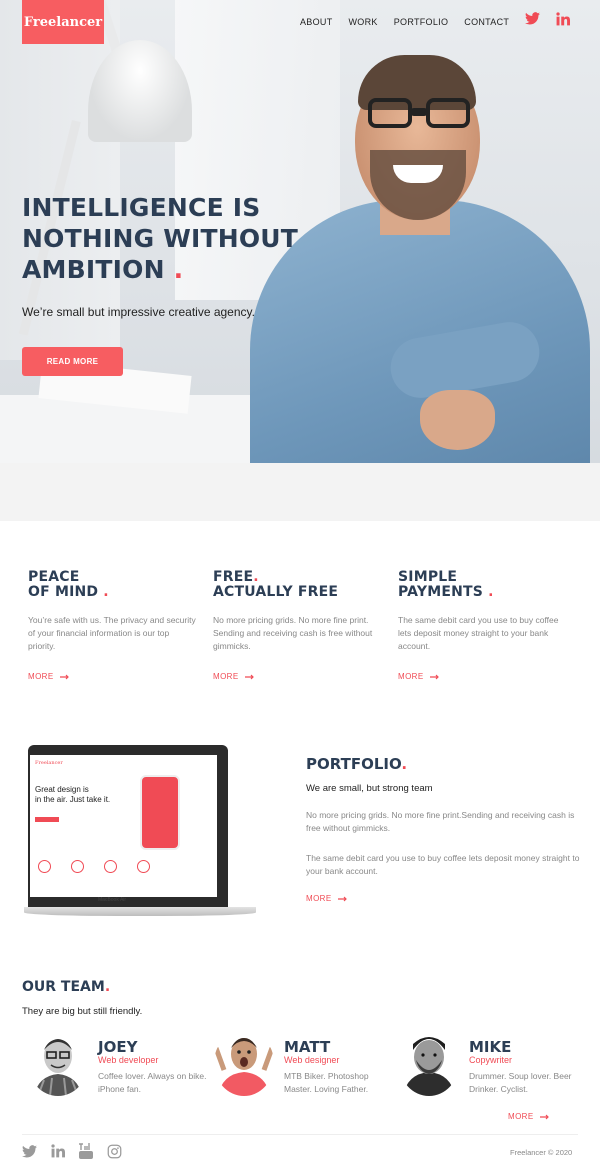 Image resolution: width=600 pixels, height=1170 pixels. I want to click on portfolio-title-text: PORTFOLIO, so click(354, 764).